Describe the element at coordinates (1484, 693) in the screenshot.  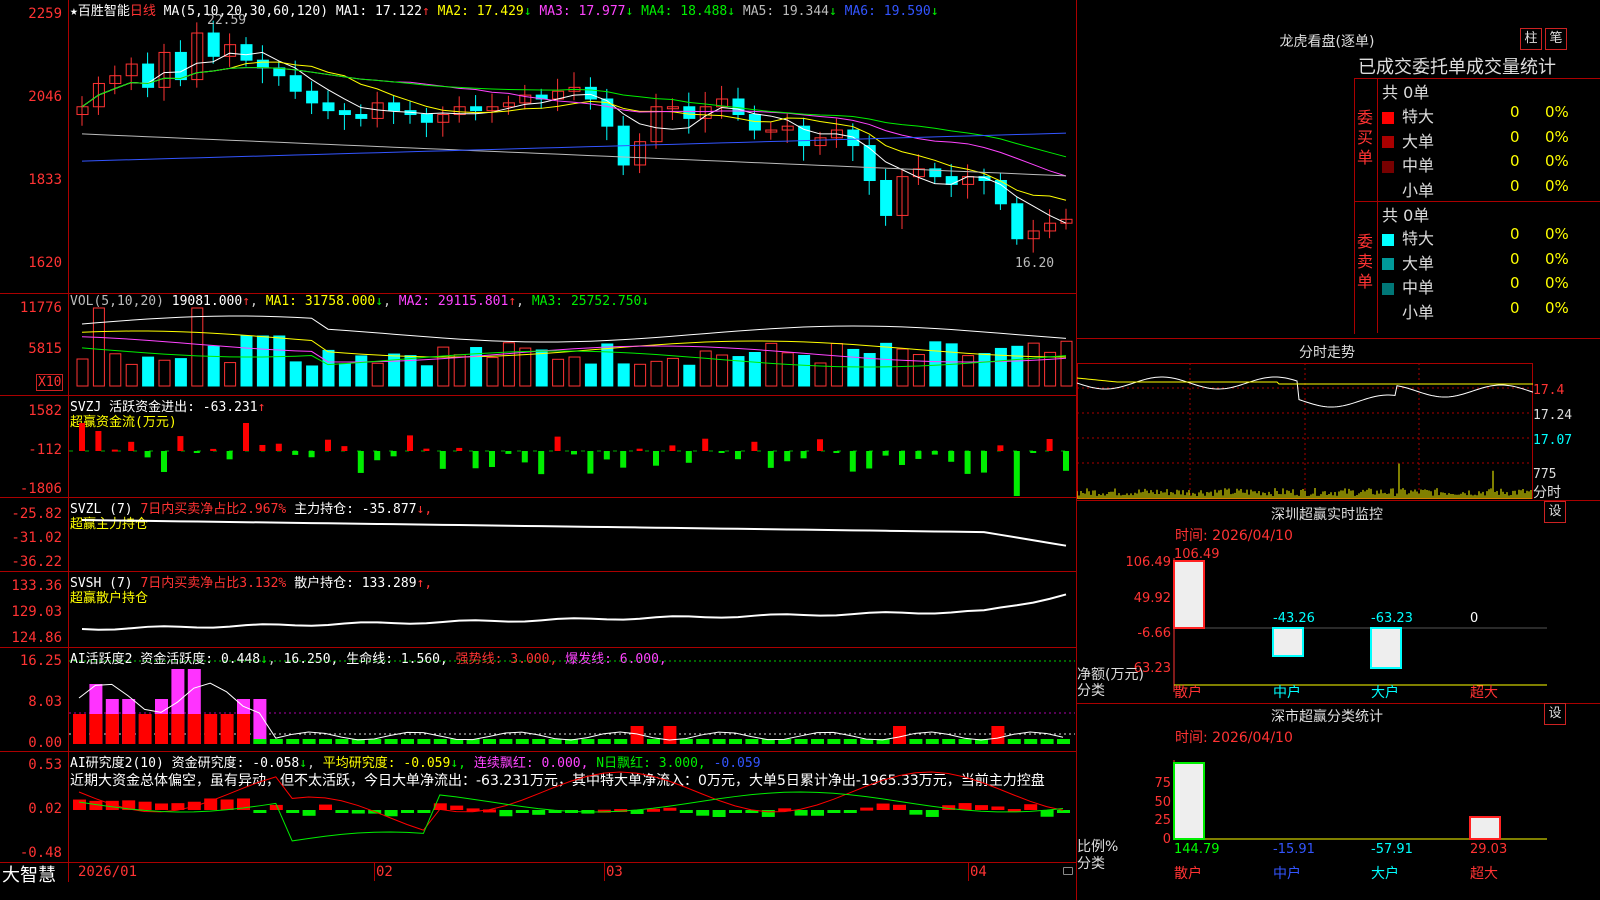
I see `sz-monitor-category: 超大` at that location.